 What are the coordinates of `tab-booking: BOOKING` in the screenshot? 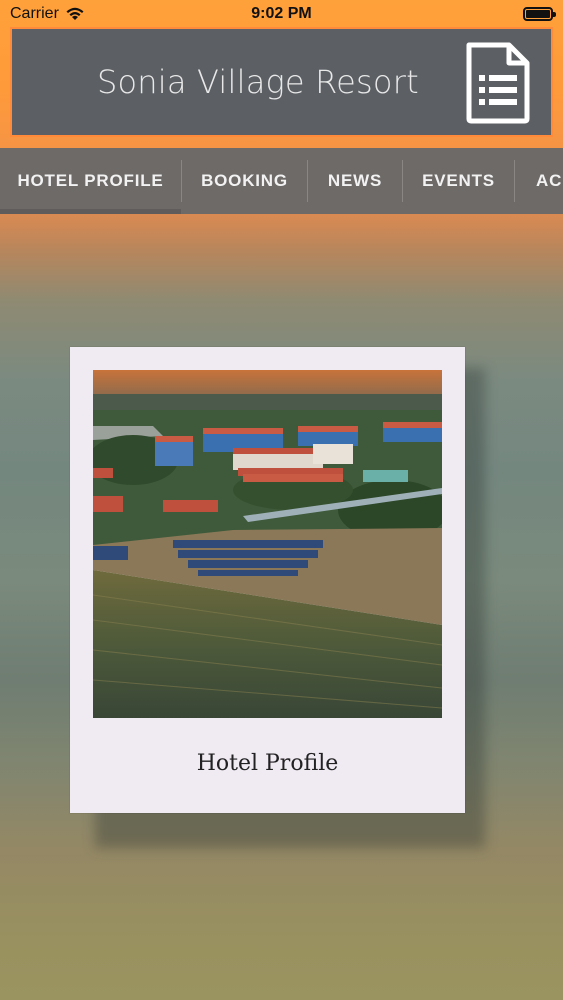 It's located at (244, 181).